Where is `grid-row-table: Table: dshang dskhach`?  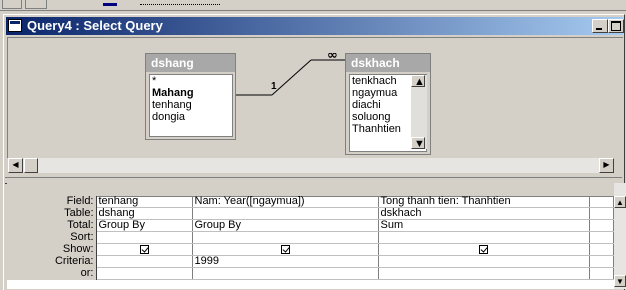 grid-row-table: Table: dshang dskhach is located at coordinates (310, 213).